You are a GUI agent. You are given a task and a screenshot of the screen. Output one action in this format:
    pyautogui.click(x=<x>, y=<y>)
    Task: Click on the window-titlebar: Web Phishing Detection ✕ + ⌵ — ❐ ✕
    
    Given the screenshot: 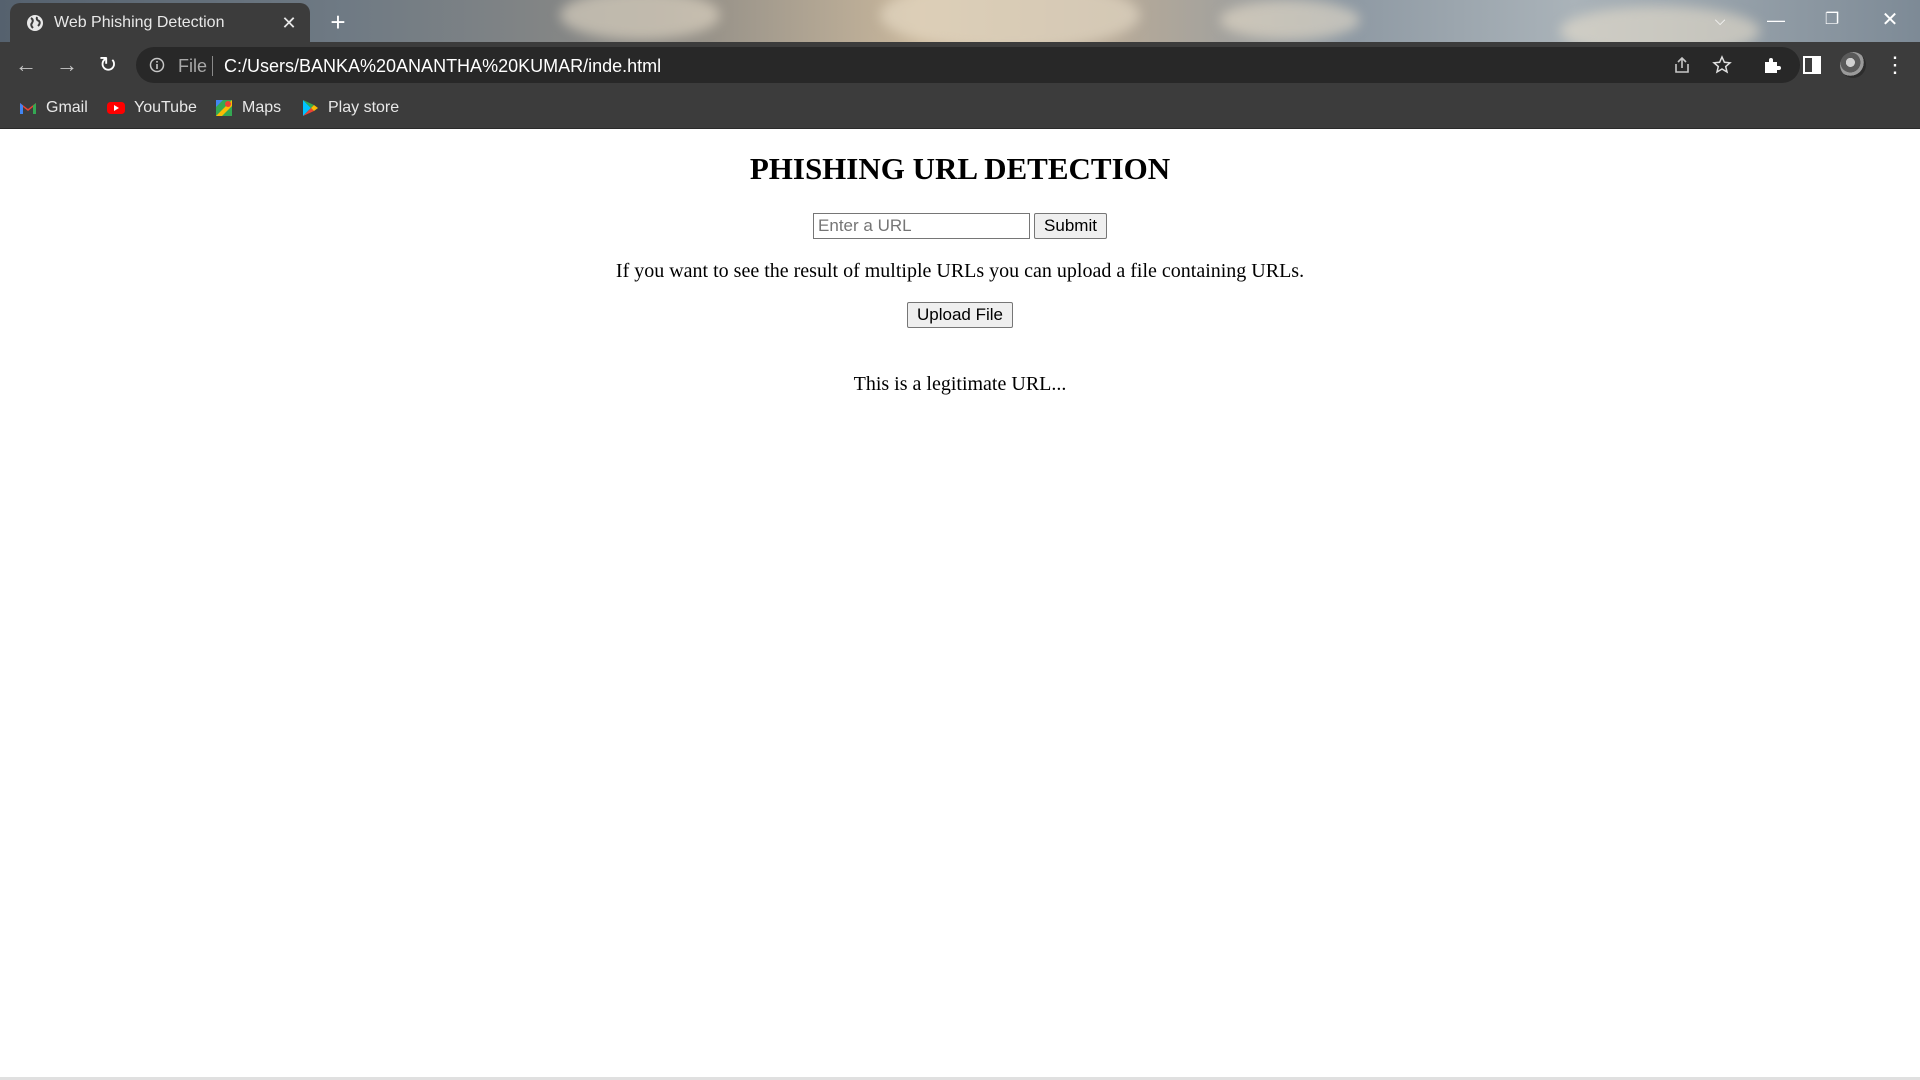 What is the action you would take?
    pyautogui.click(x=960, y=21)
    